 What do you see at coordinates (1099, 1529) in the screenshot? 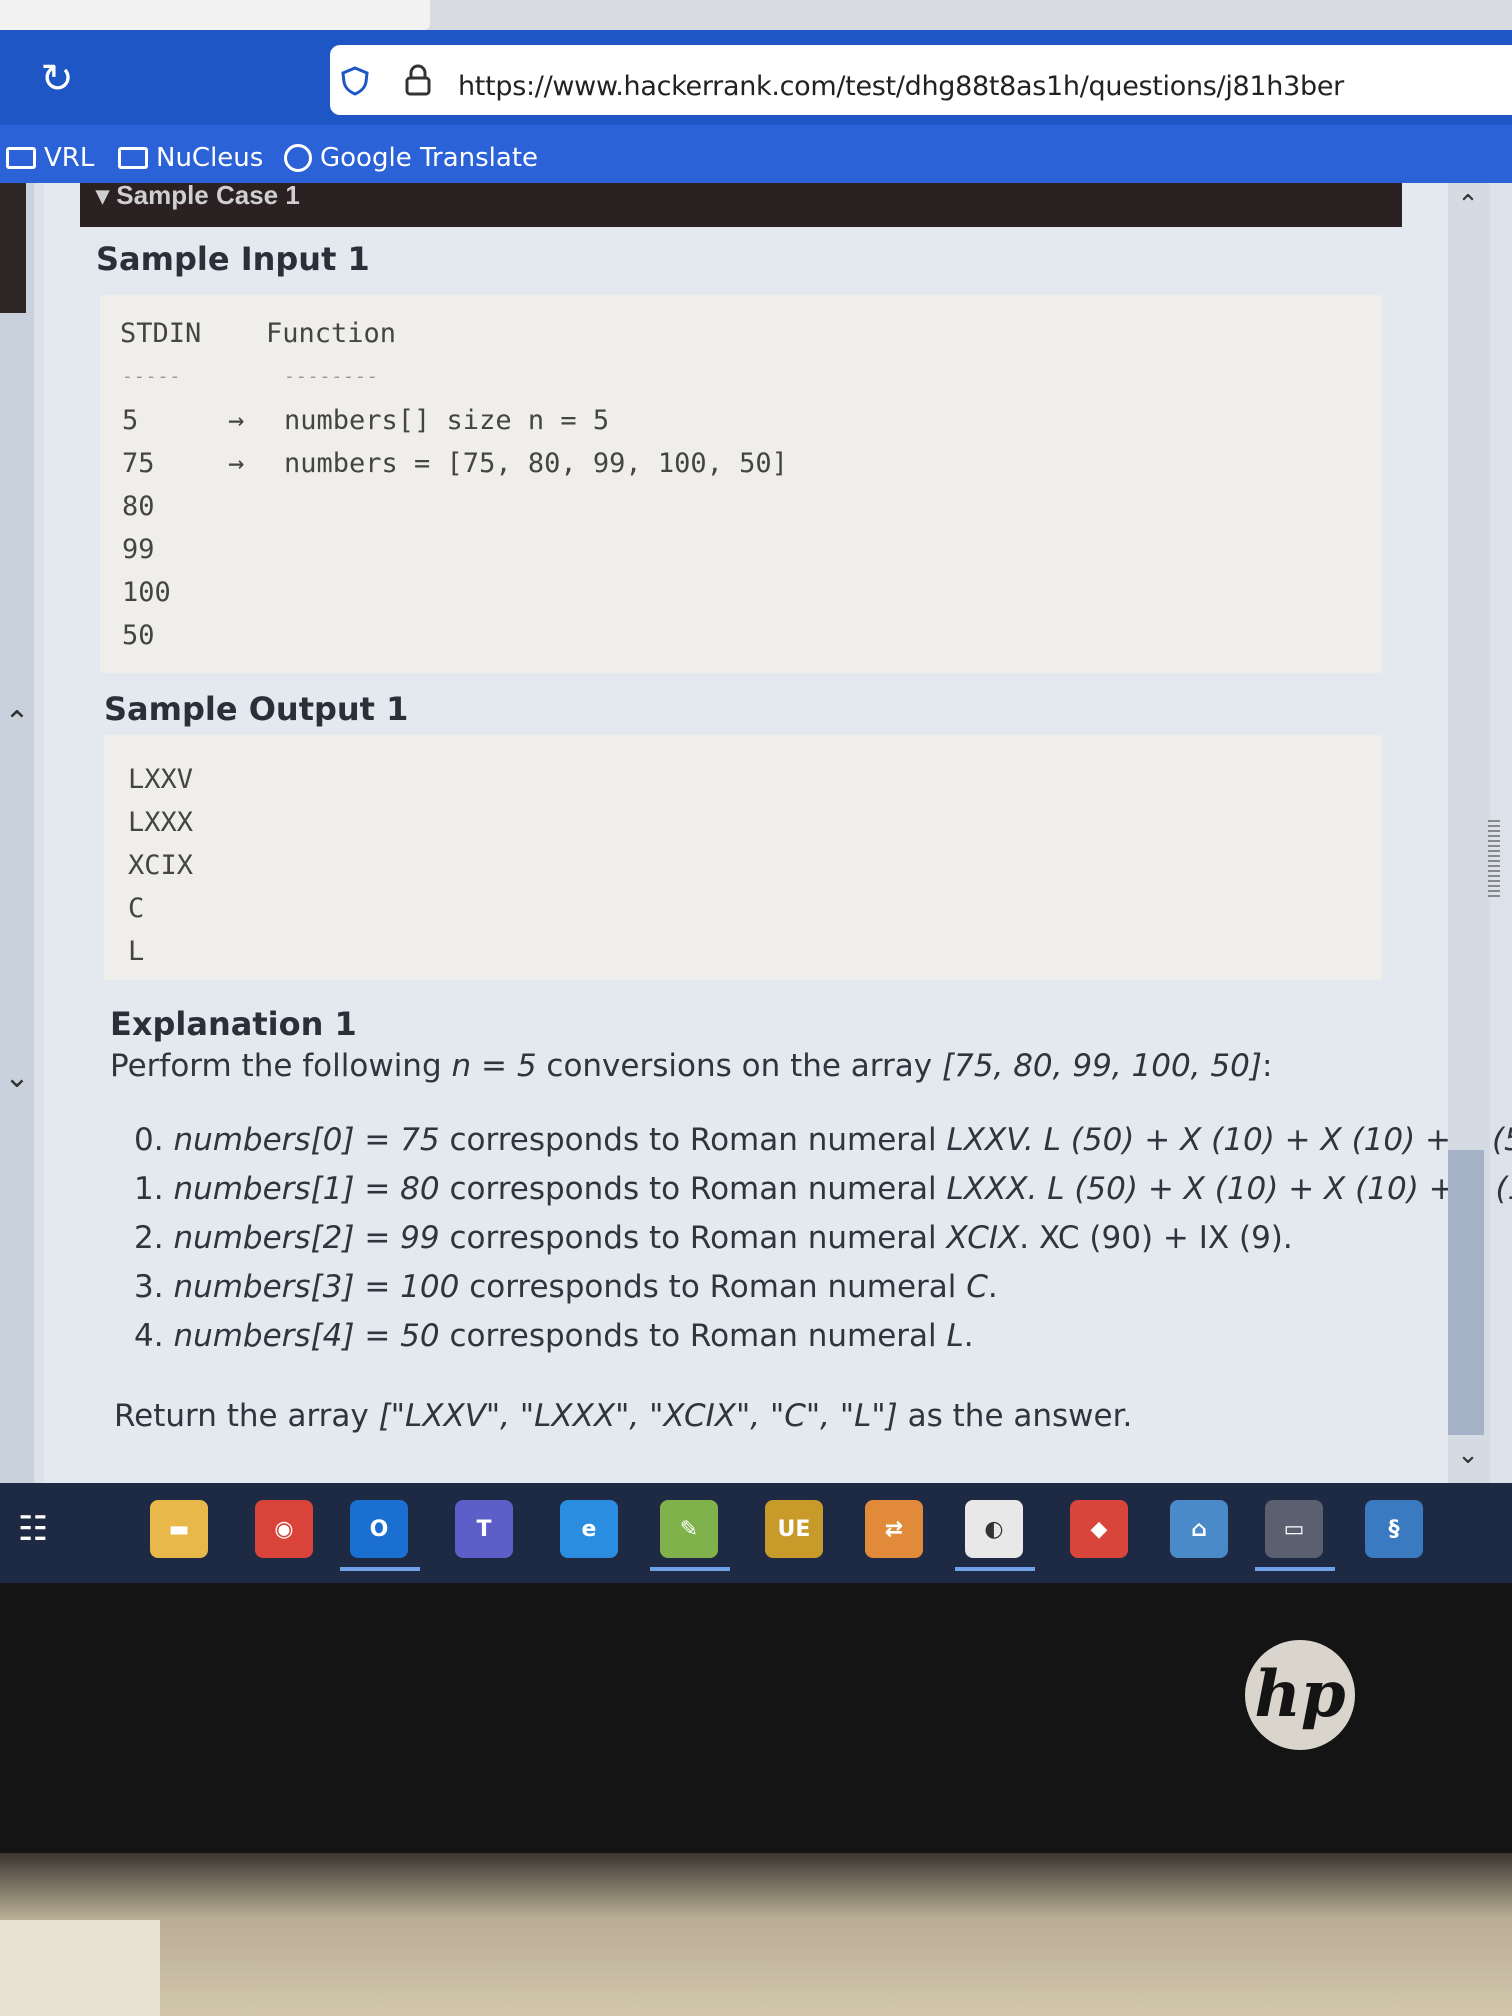
I see `app-icon: ◆` at bounding box center [1099, 1529].